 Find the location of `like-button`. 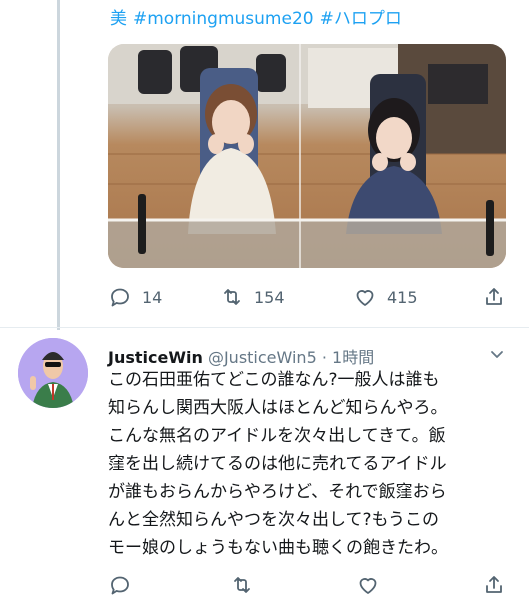

like-button is located at coordinates (368, 585).